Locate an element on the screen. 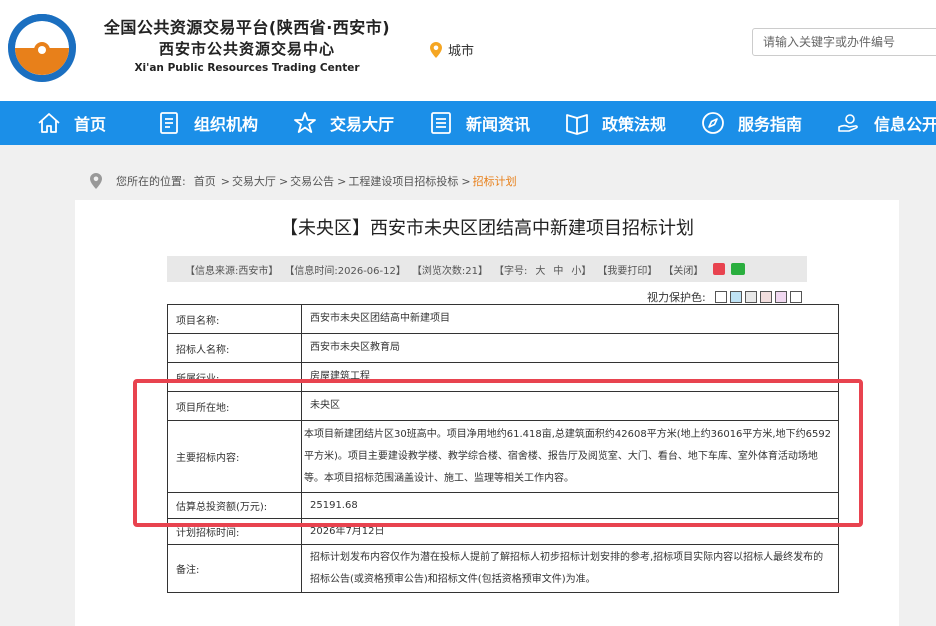  city-label: 城市 is located at coordinates (461, 51).